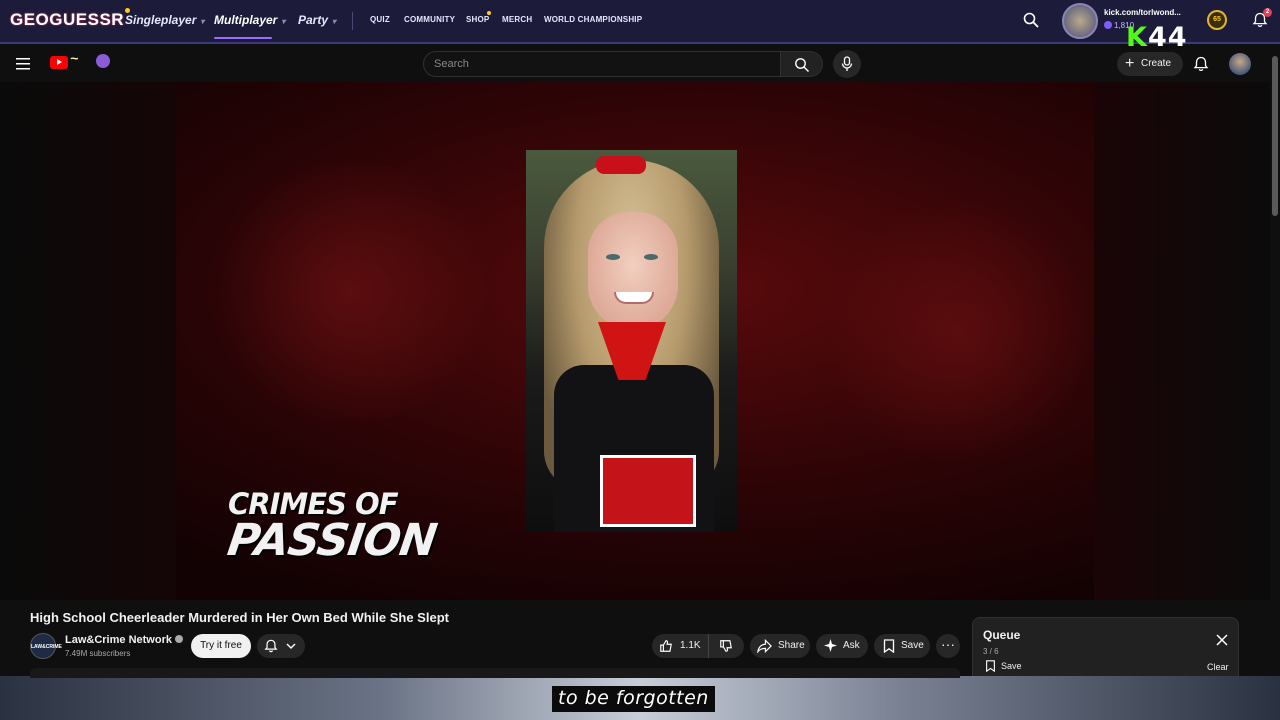 The image size is (1280, 720). Describe the element at coordinates (477, 19) in the screenshot. I see `nav-shop: SHOP` at that location.